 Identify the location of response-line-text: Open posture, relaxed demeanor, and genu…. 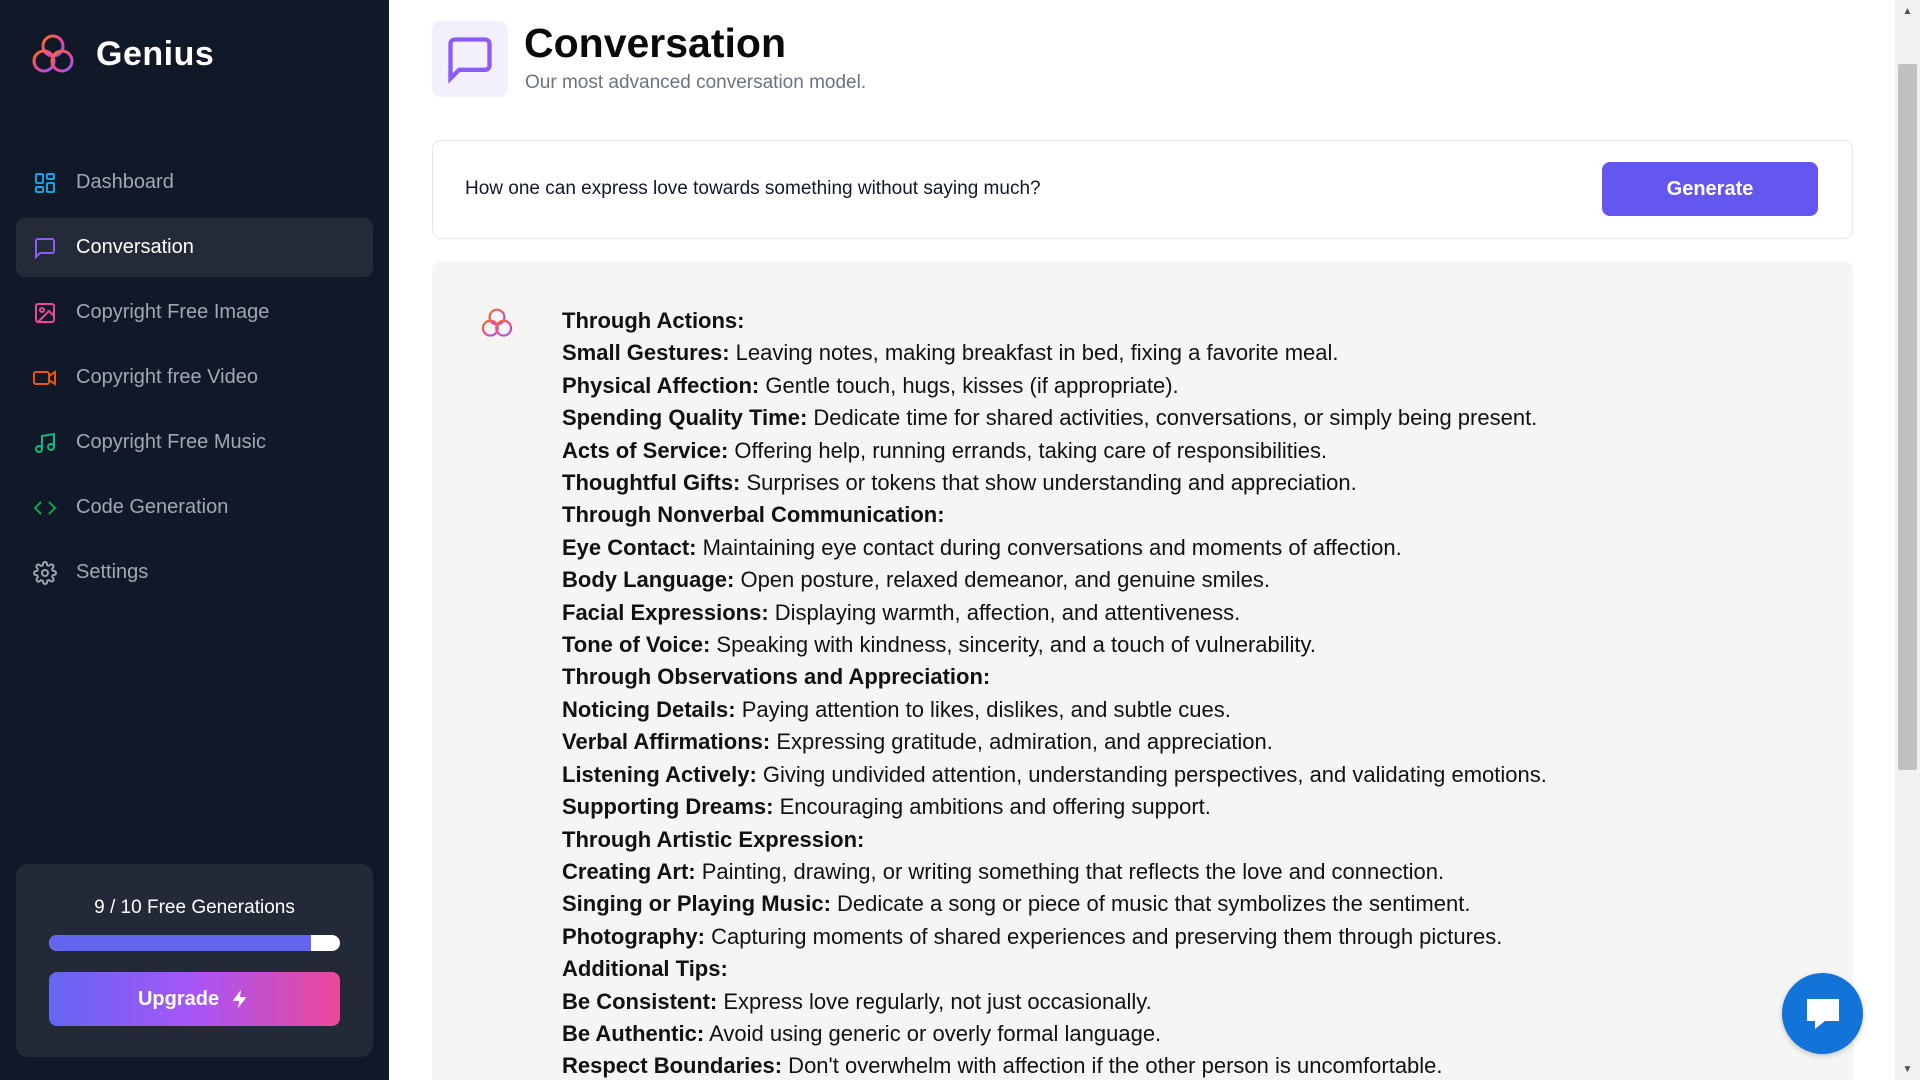
(1002, 580).